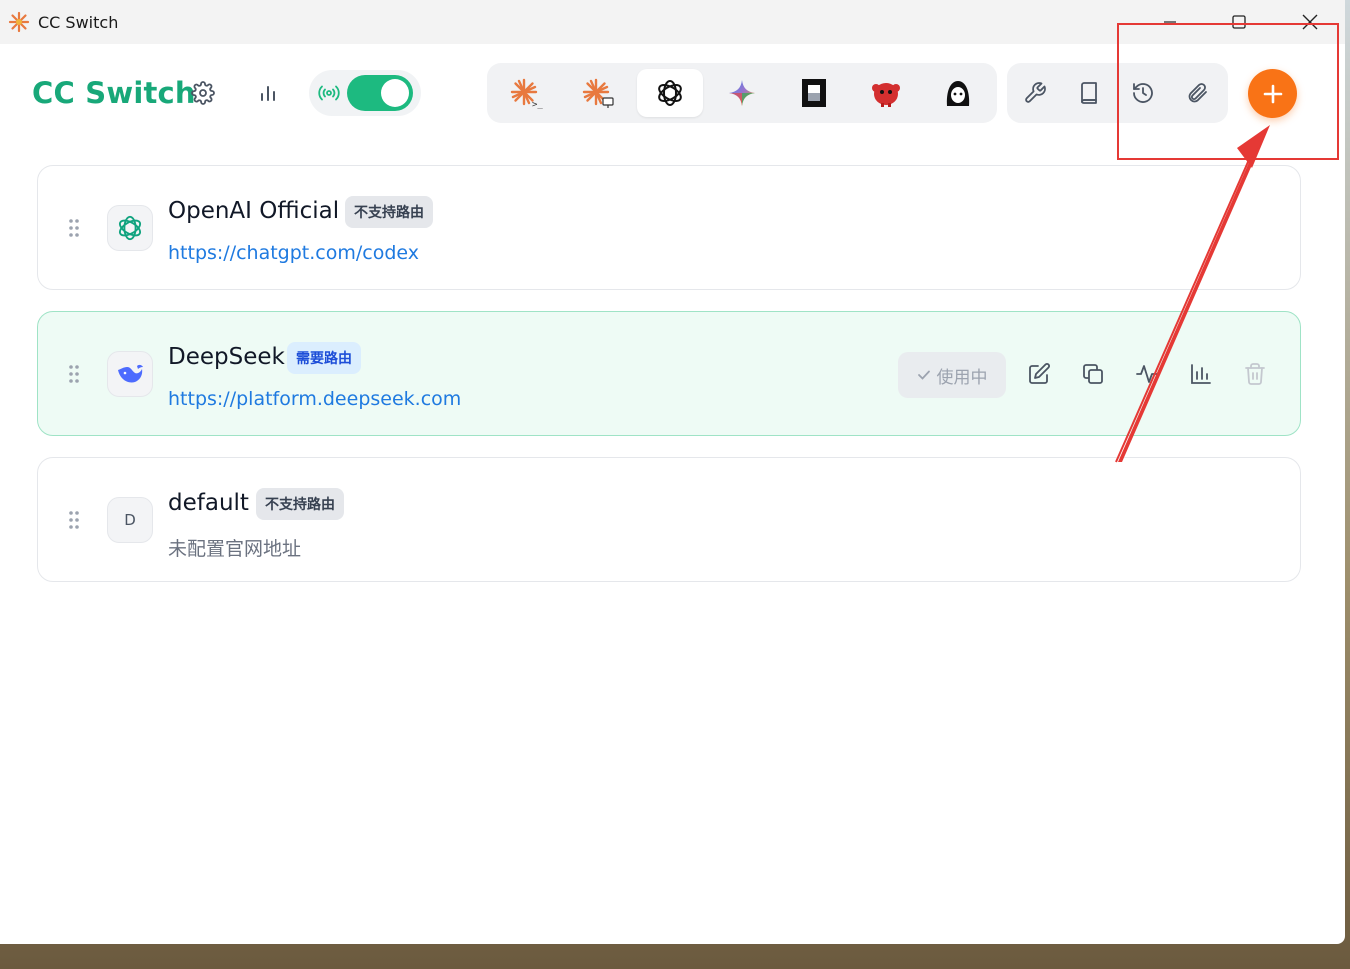 The image size is (1350, 969). Describe the element at coordinates (962, 377) in the screenshot. I see `in-use-label: 使用中` at that location.